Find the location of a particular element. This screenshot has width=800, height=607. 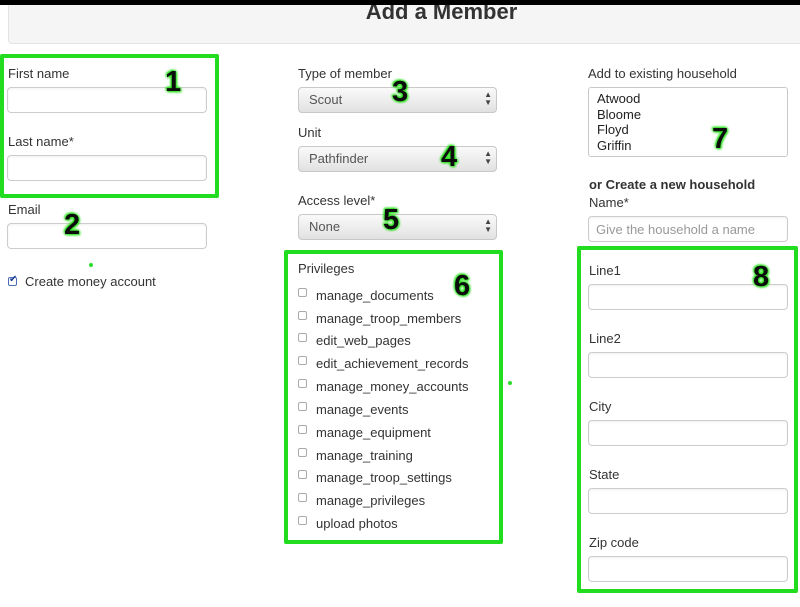

annotation-number-1: 1 is located at coordinates (173, 82).